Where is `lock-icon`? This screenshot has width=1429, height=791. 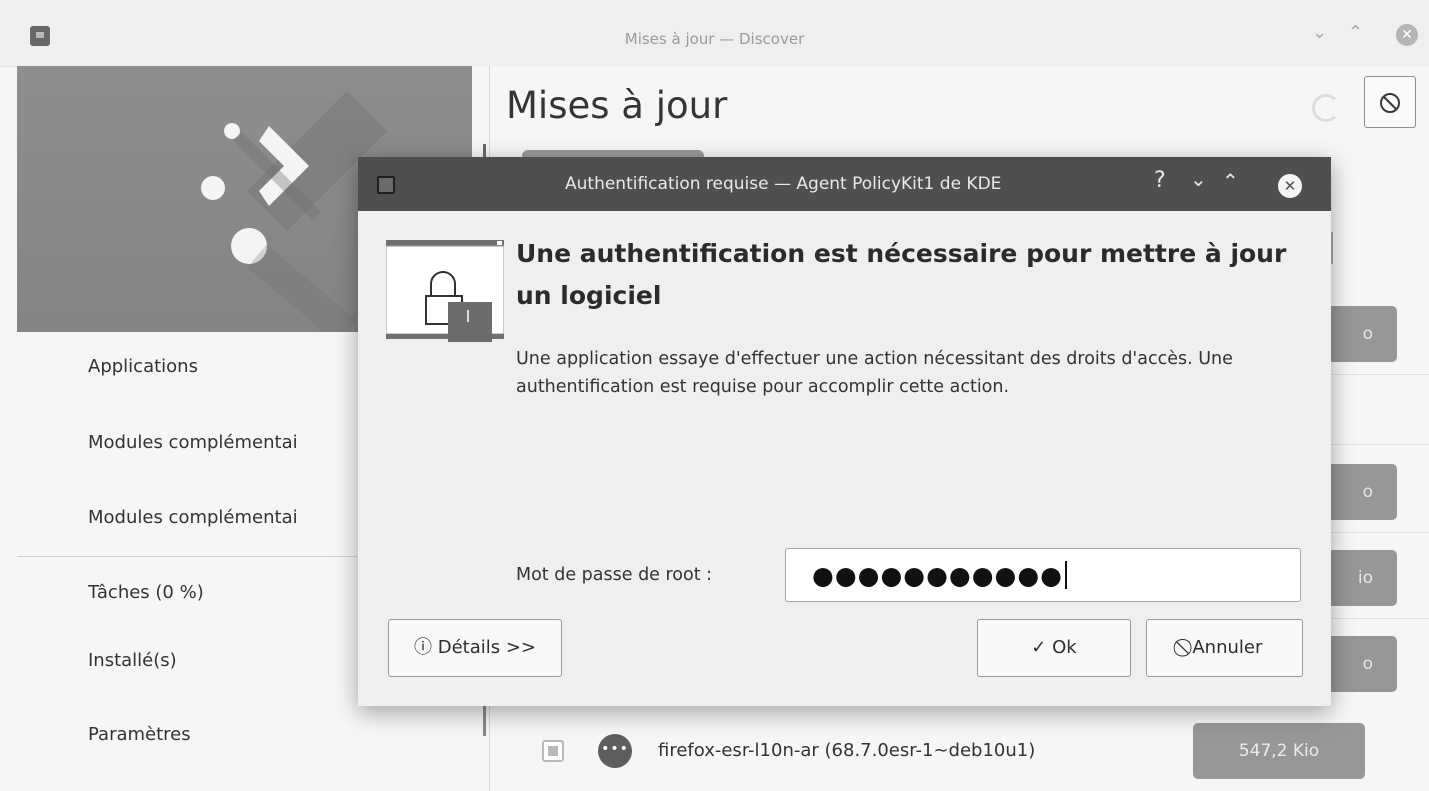
lock-icon is located at coordinates (445, 291).